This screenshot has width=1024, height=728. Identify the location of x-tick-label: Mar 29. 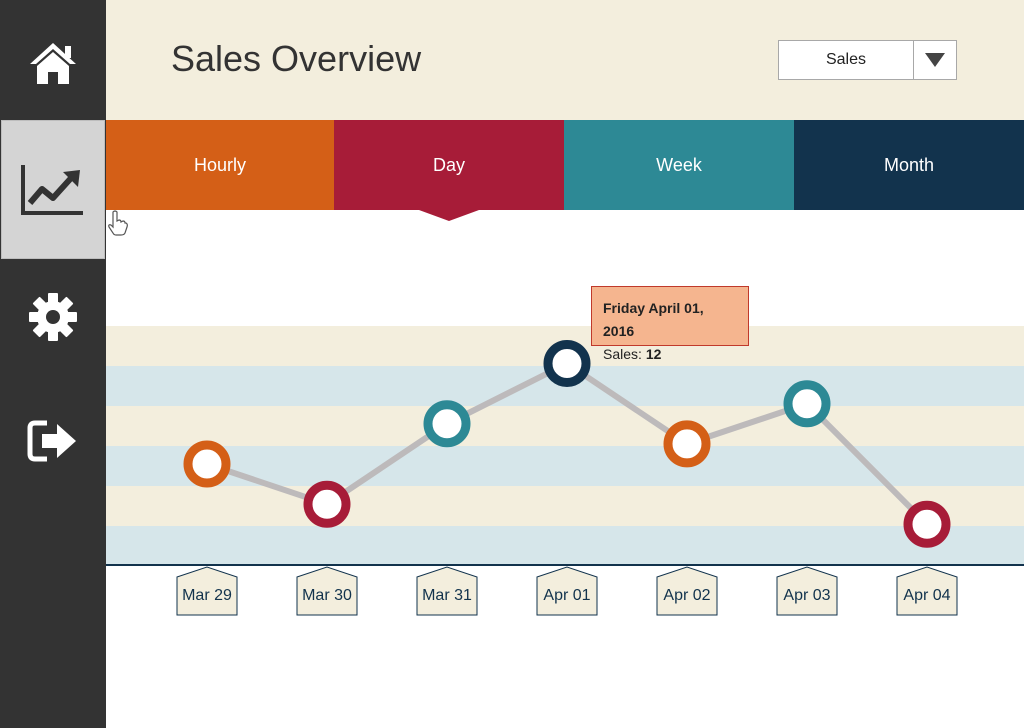
(207, 595).